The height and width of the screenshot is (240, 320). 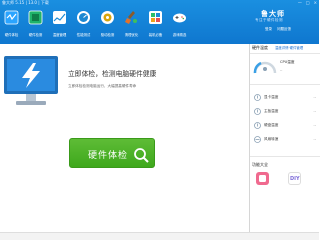 What do you see at coordinates (285, 98) in the screenshot?
I see `temp-row-gpu: 显卡温度 --` at bounding box center [285, 98].